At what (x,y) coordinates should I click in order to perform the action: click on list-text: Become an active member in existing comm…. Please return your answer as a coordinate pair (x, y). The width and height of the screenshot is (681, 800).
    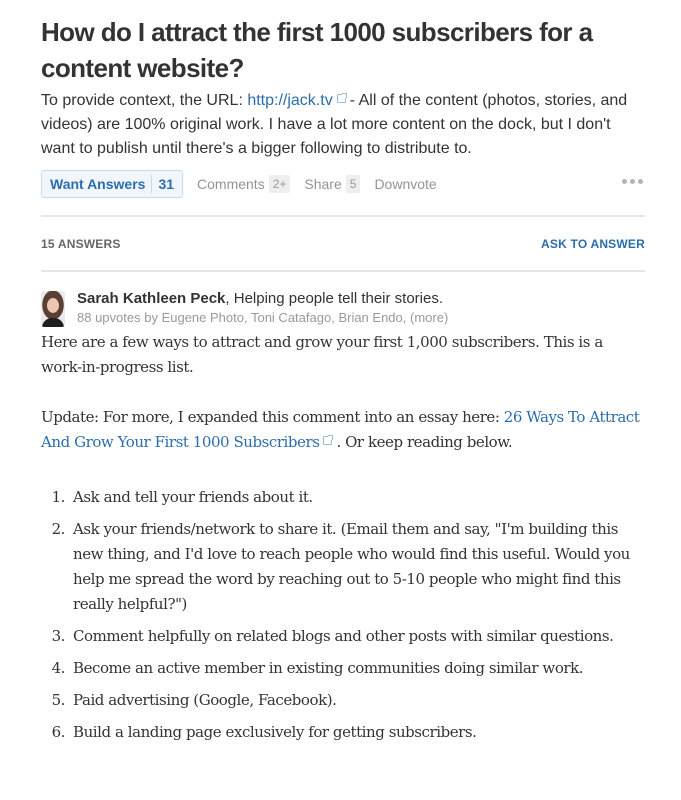
    Looking at the image, I should click on (328, 668).